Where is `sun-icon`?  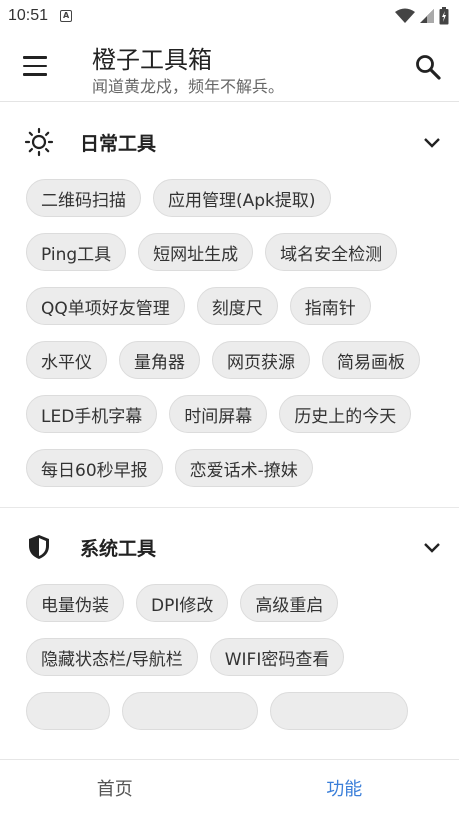 sun-icon is located at coordinates (39, 142).